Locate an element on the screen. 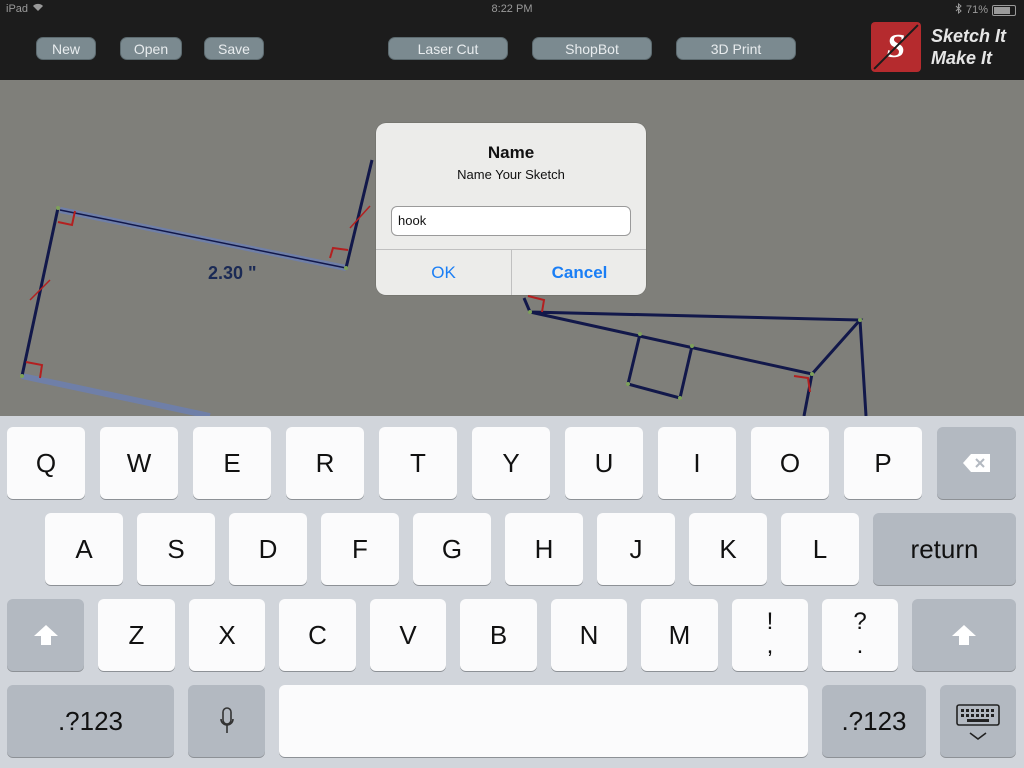  shift-key-right is located at coordinates (964, 635).